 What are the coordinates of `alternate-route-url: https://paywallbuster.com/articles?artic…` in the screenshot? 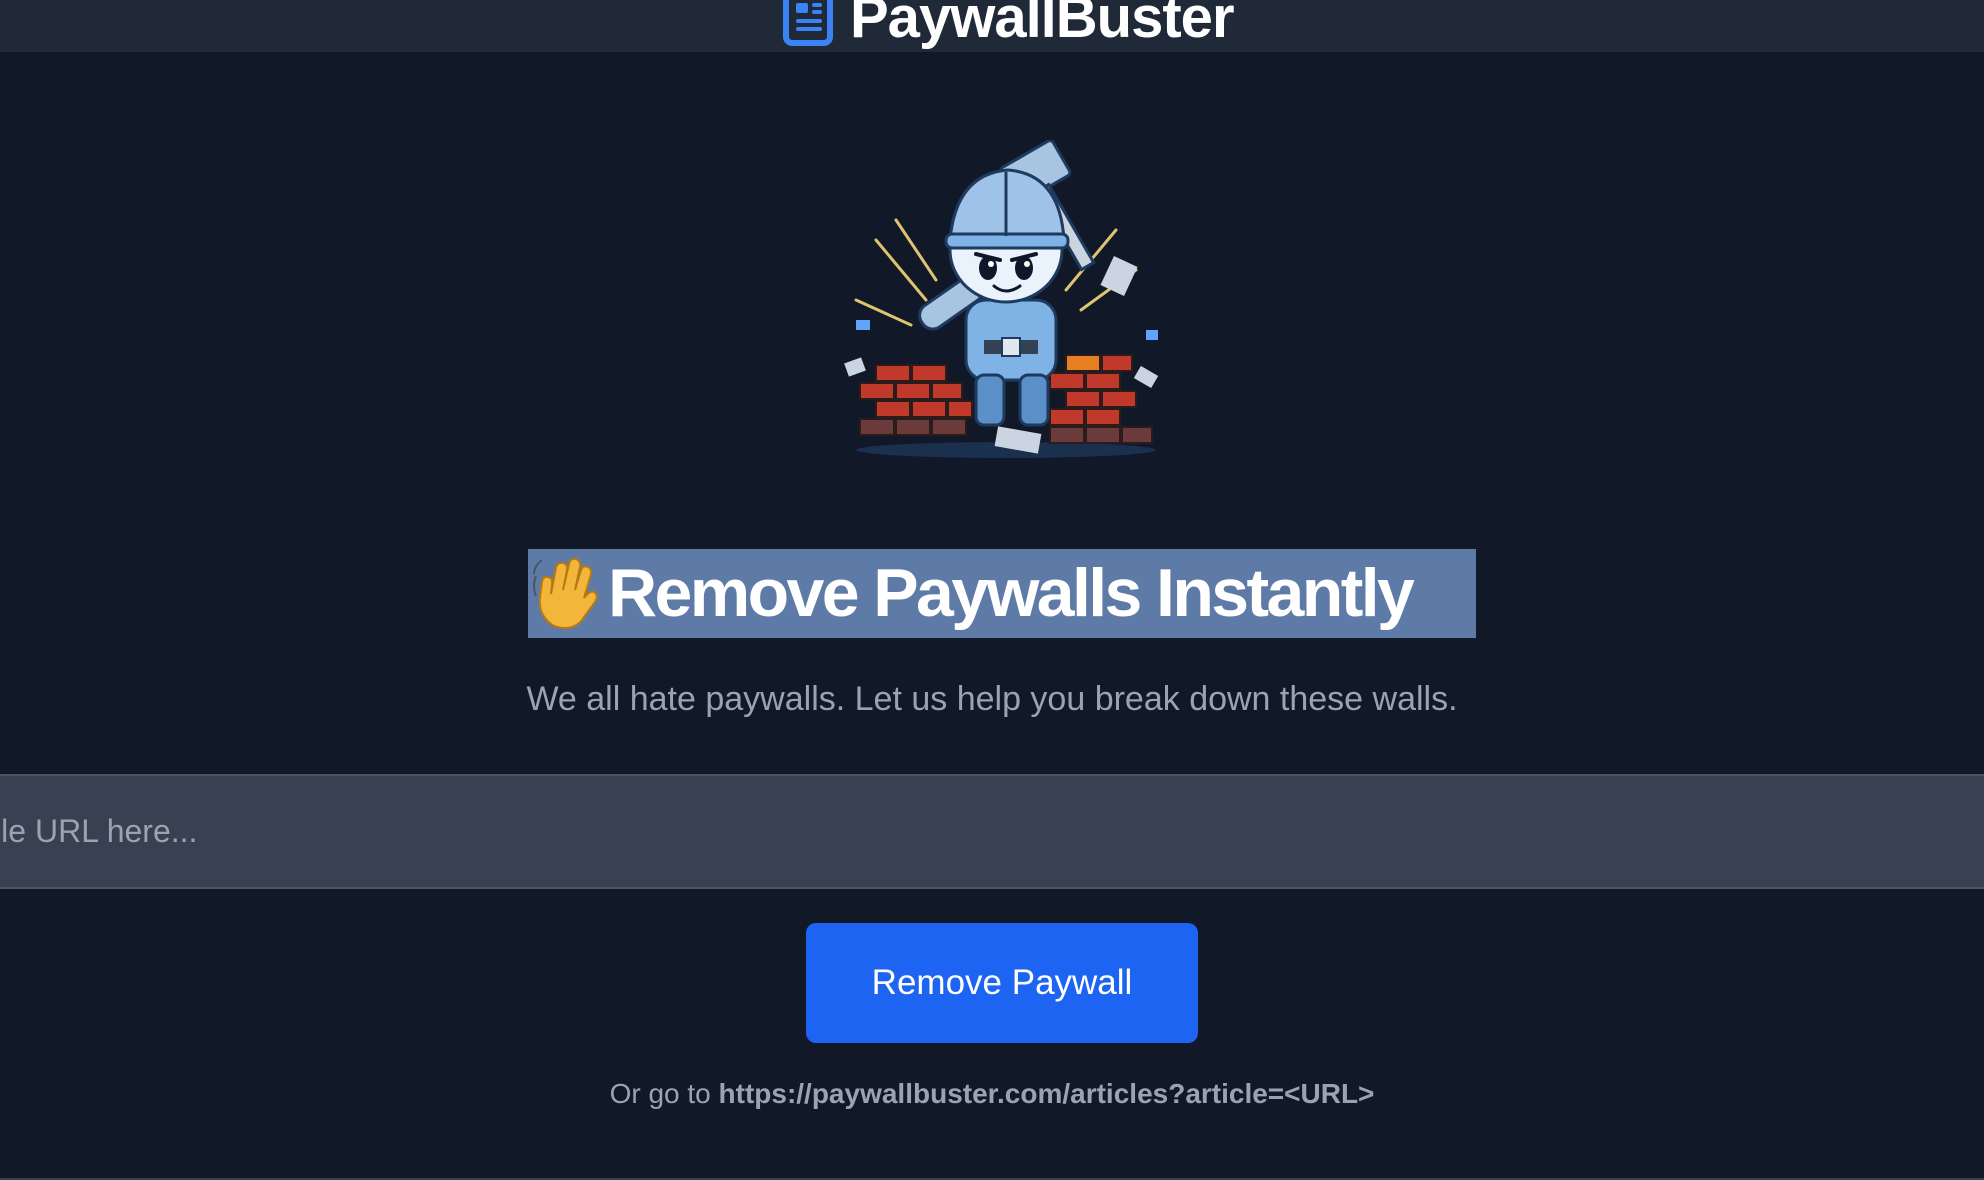 It's located at (1047, 1093).